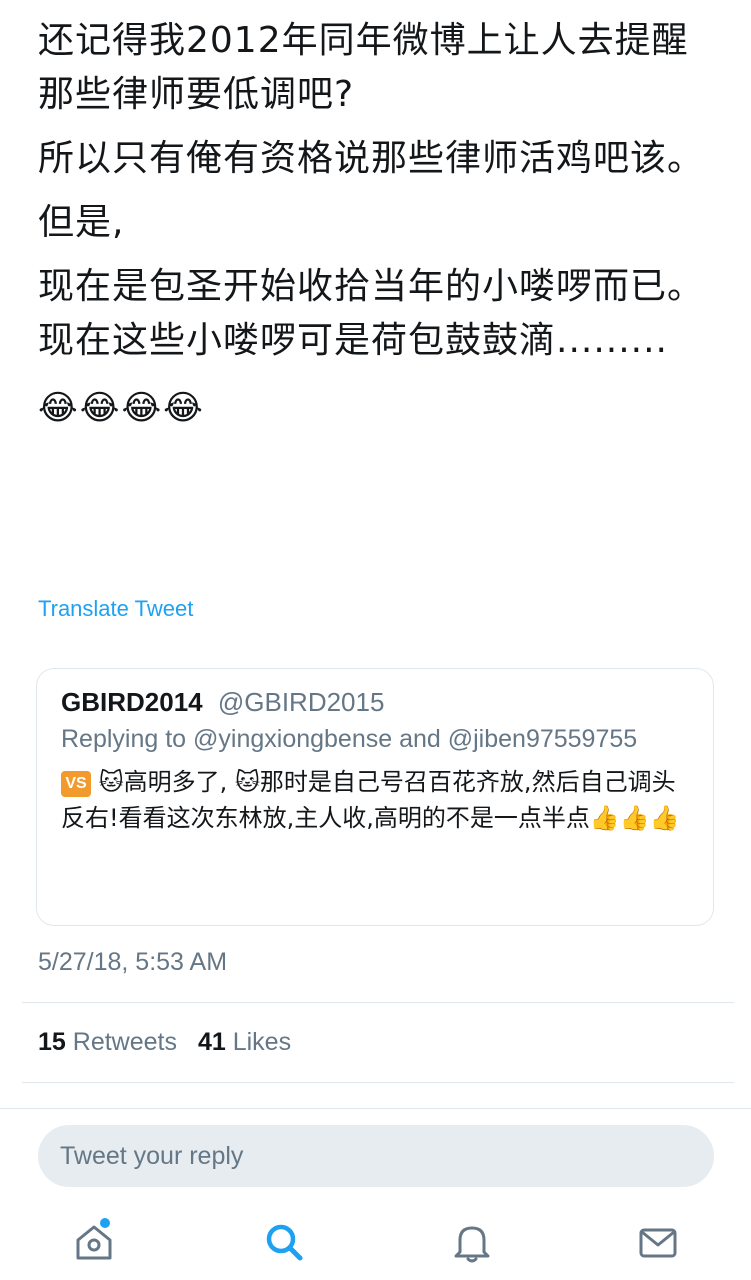  I want to click on tweet-timestamp: 5/27/18, 5:53 AM, so click(133, 962).